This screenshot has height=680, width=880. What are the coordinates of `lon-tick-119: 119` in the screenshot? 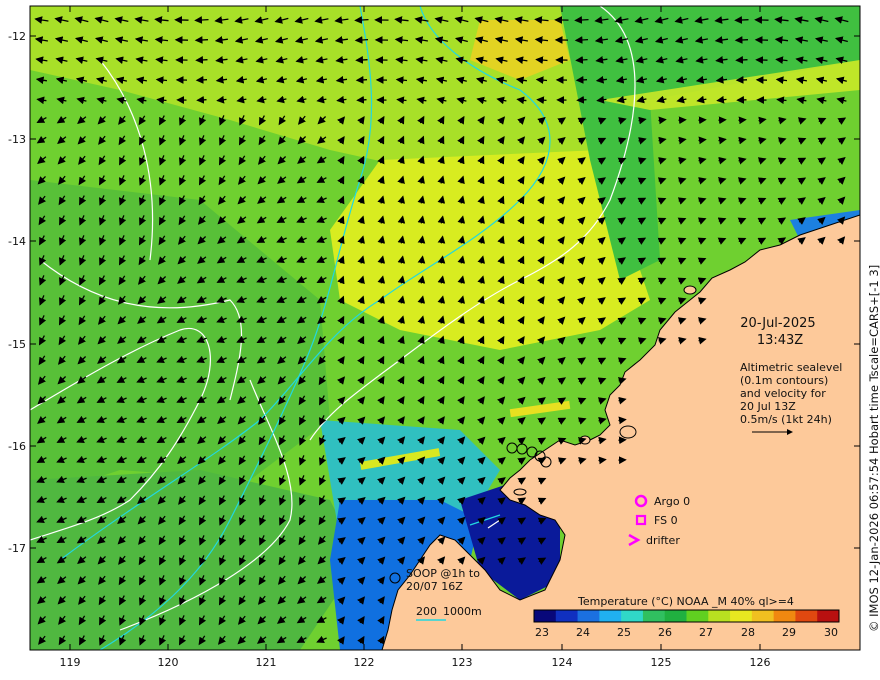 It's located at (70, 662).